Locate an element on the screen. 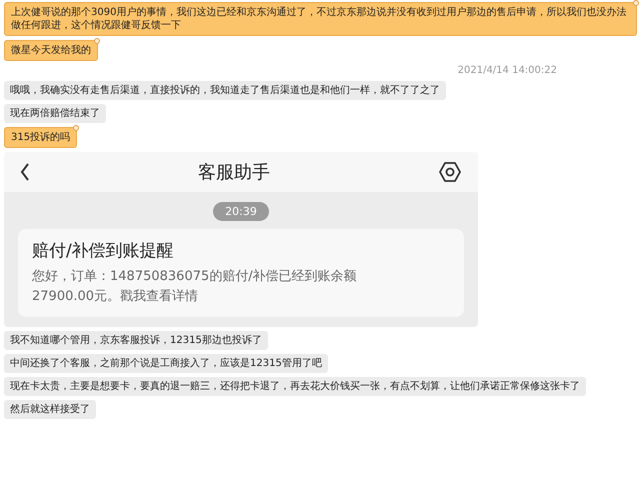  sent-message: 微星今天发给我的 is located at coordinates (51, 50).